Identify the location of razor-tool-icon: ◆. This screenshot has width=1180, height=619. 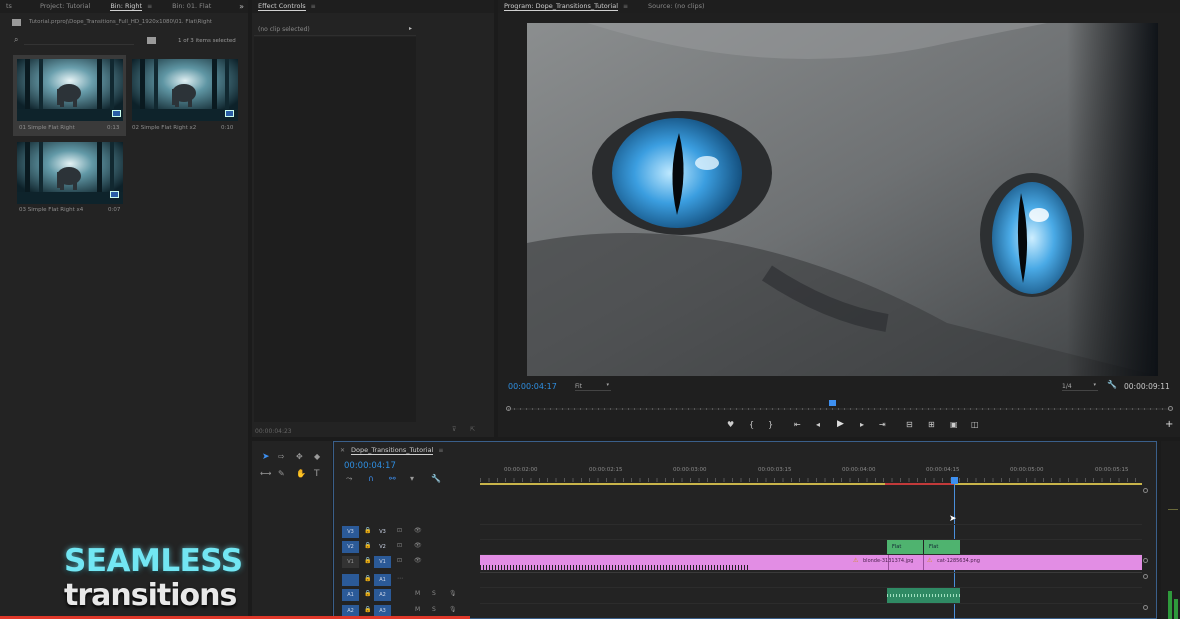
(317, 457).